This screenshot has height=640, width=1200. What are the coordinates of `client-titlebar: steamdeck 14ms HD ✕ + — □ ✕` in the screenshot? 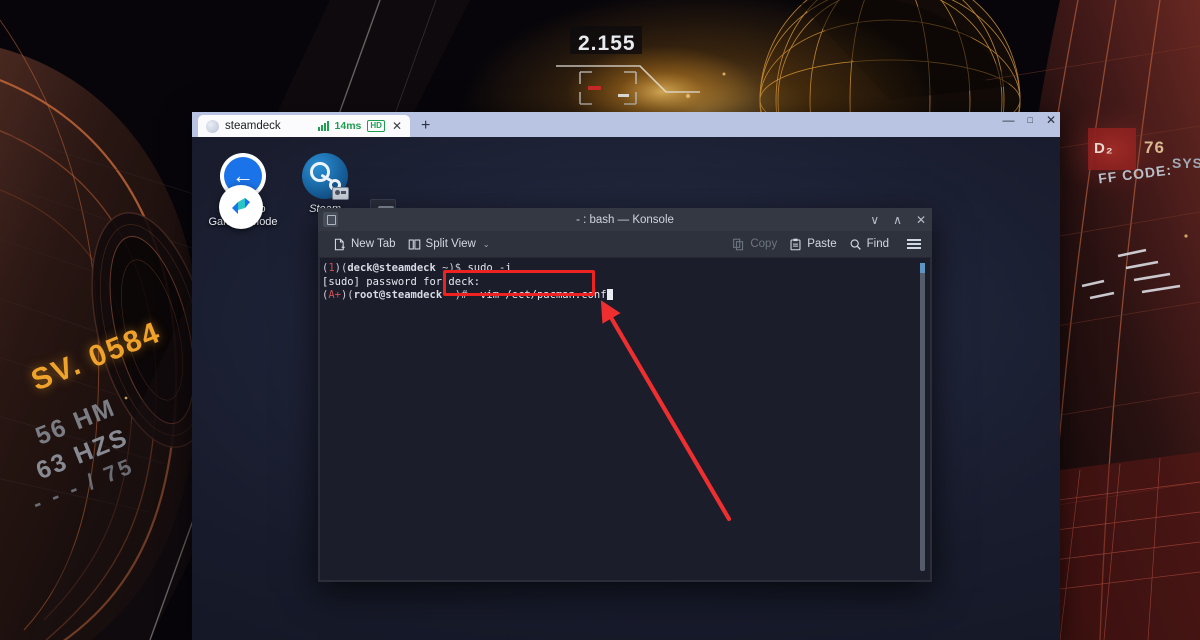 It's located at (626, 124).